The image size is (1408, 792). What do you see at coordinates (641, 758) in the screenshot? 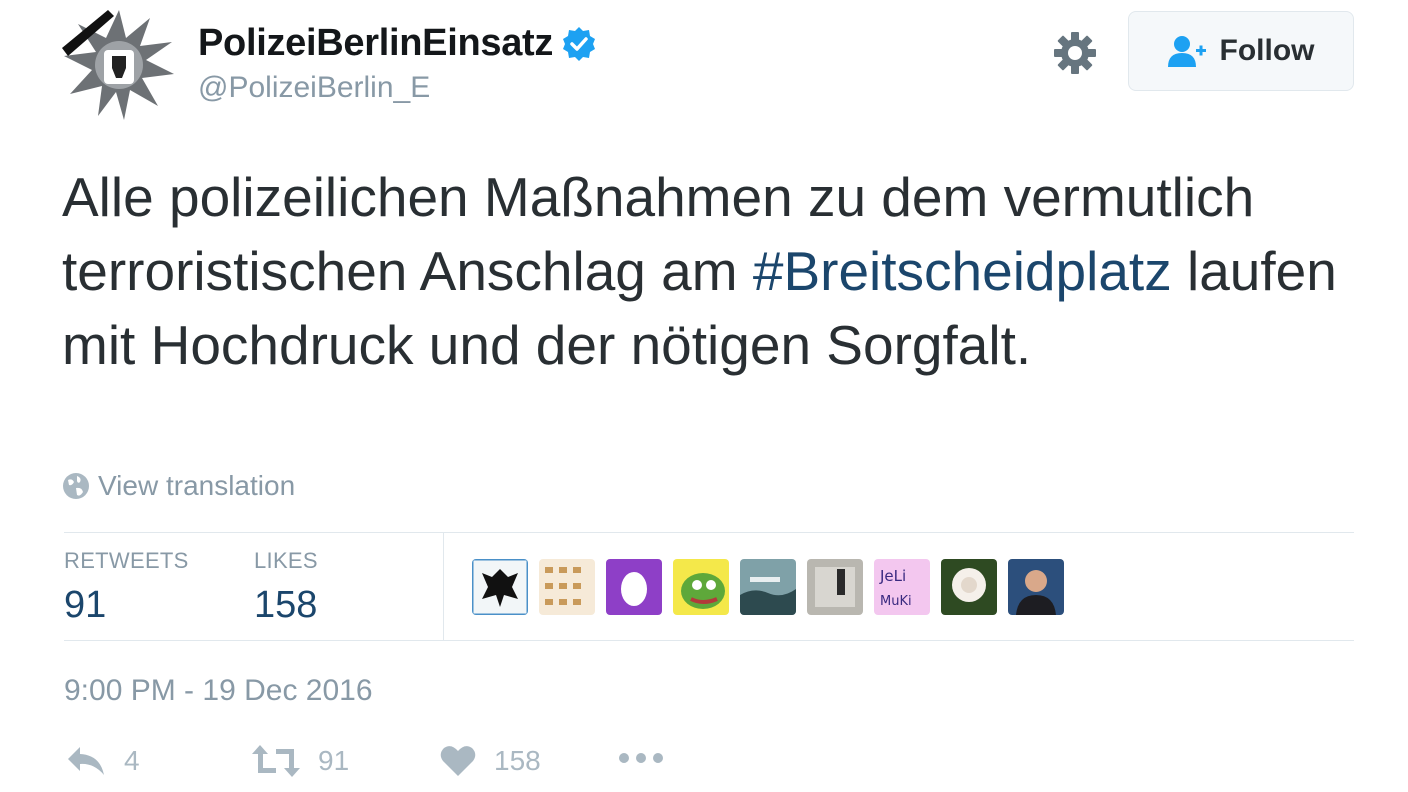
I see `more-dots-icon` at bounding box center [641, 758].